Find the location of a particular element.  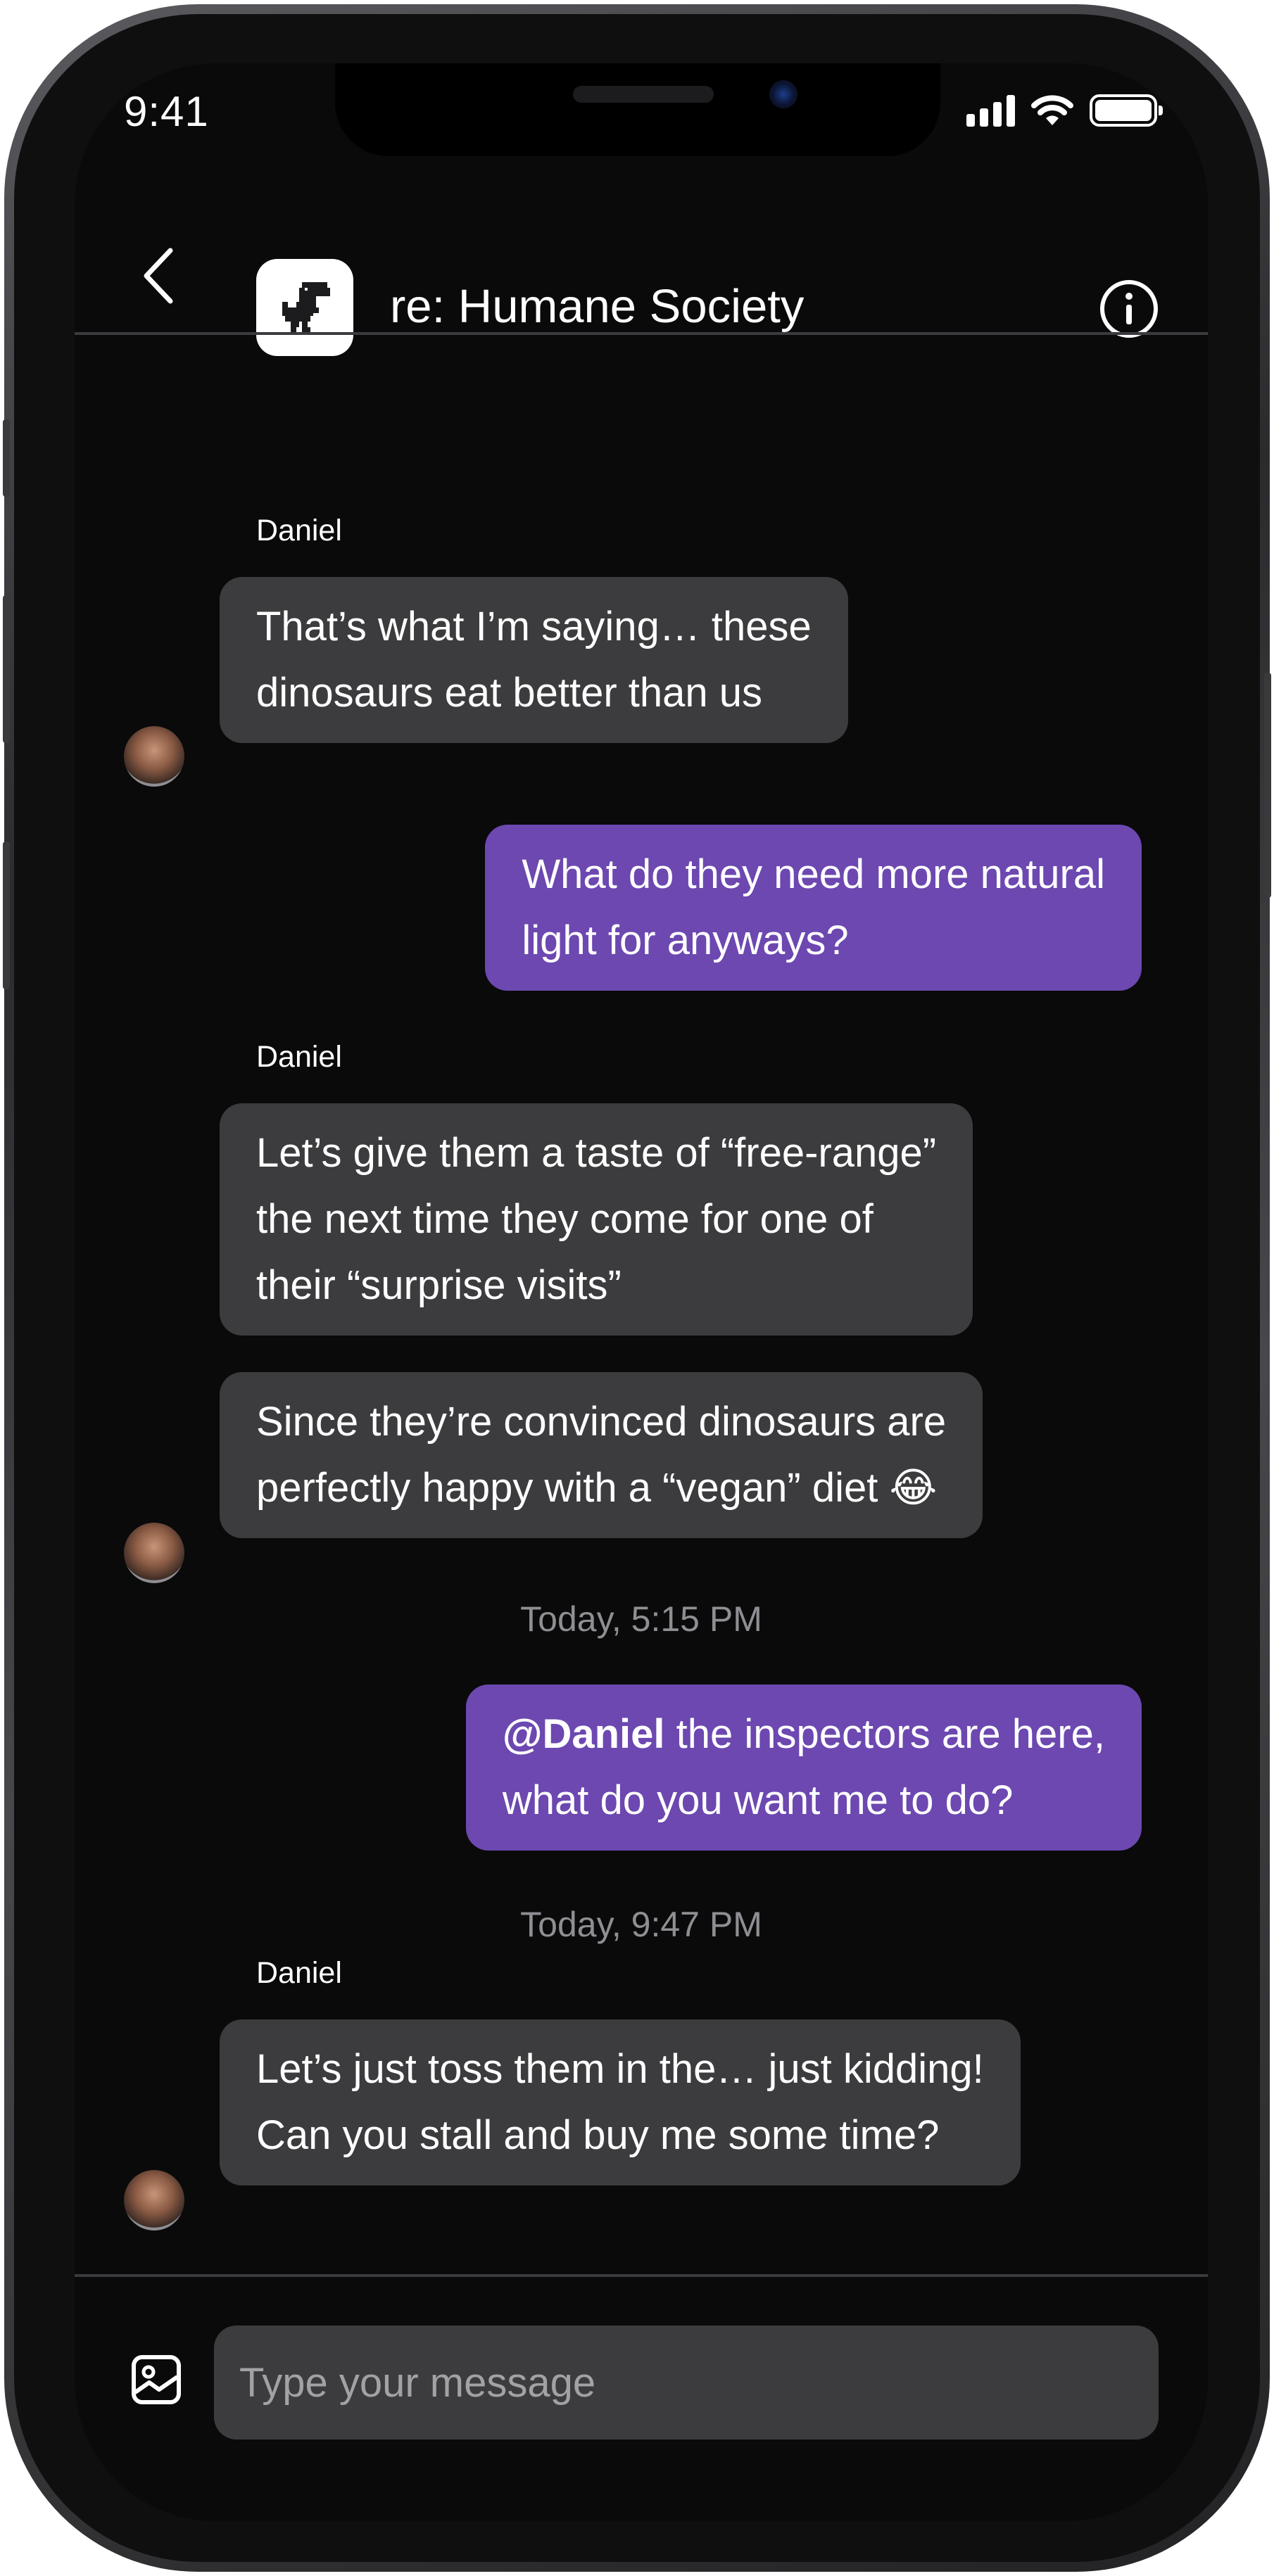

status-icons is located at coordinates (1065, 110).